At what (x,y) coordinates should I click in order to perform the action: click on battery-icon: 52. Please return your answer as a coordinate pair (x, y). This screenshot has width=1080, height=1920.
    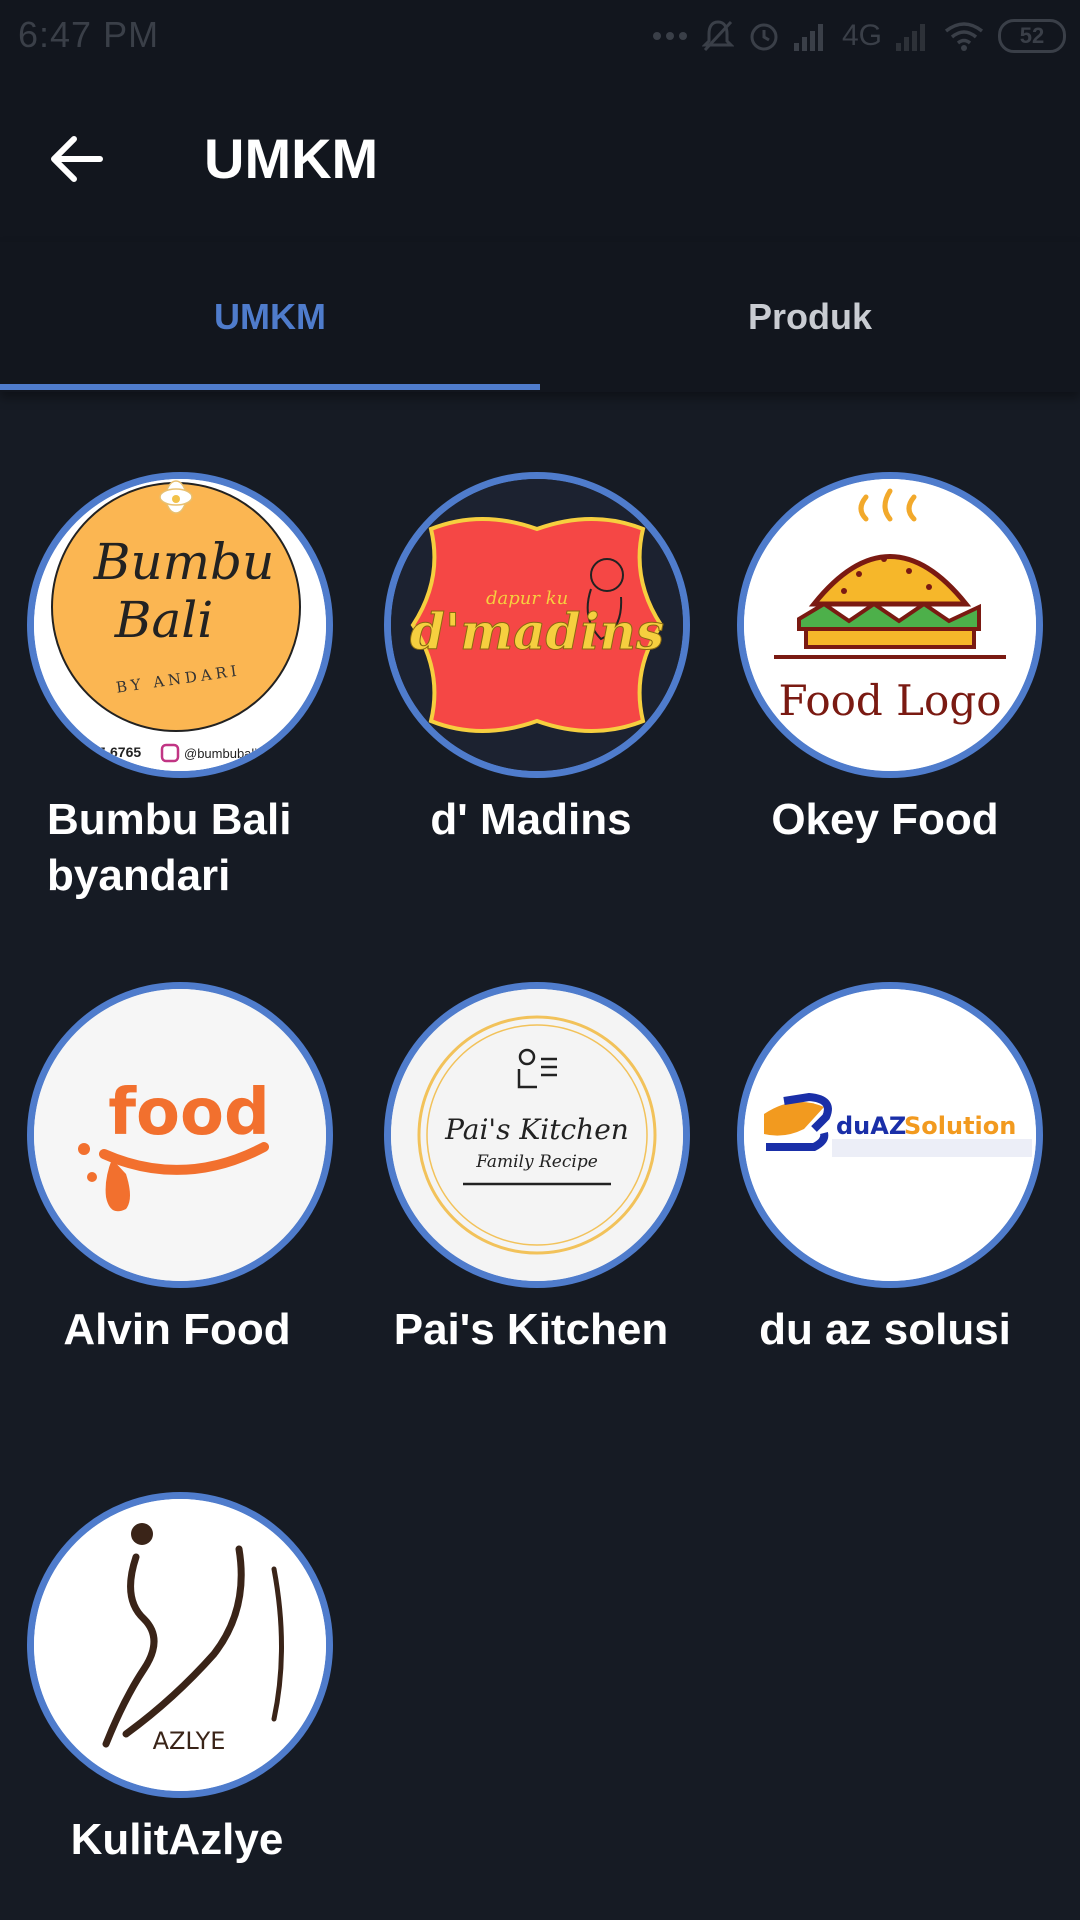
    Looking at the image, I should click on (1032, 36).